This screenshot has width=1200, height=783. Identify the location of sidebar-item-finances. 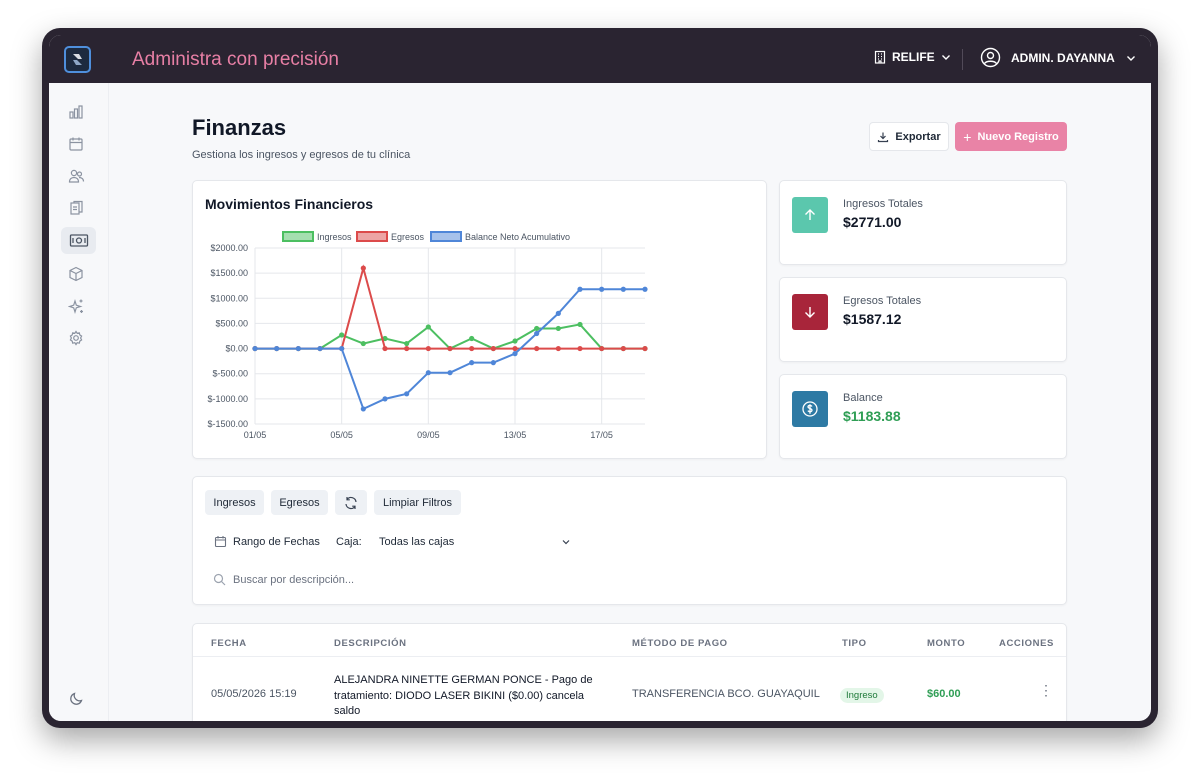
(78, 240).